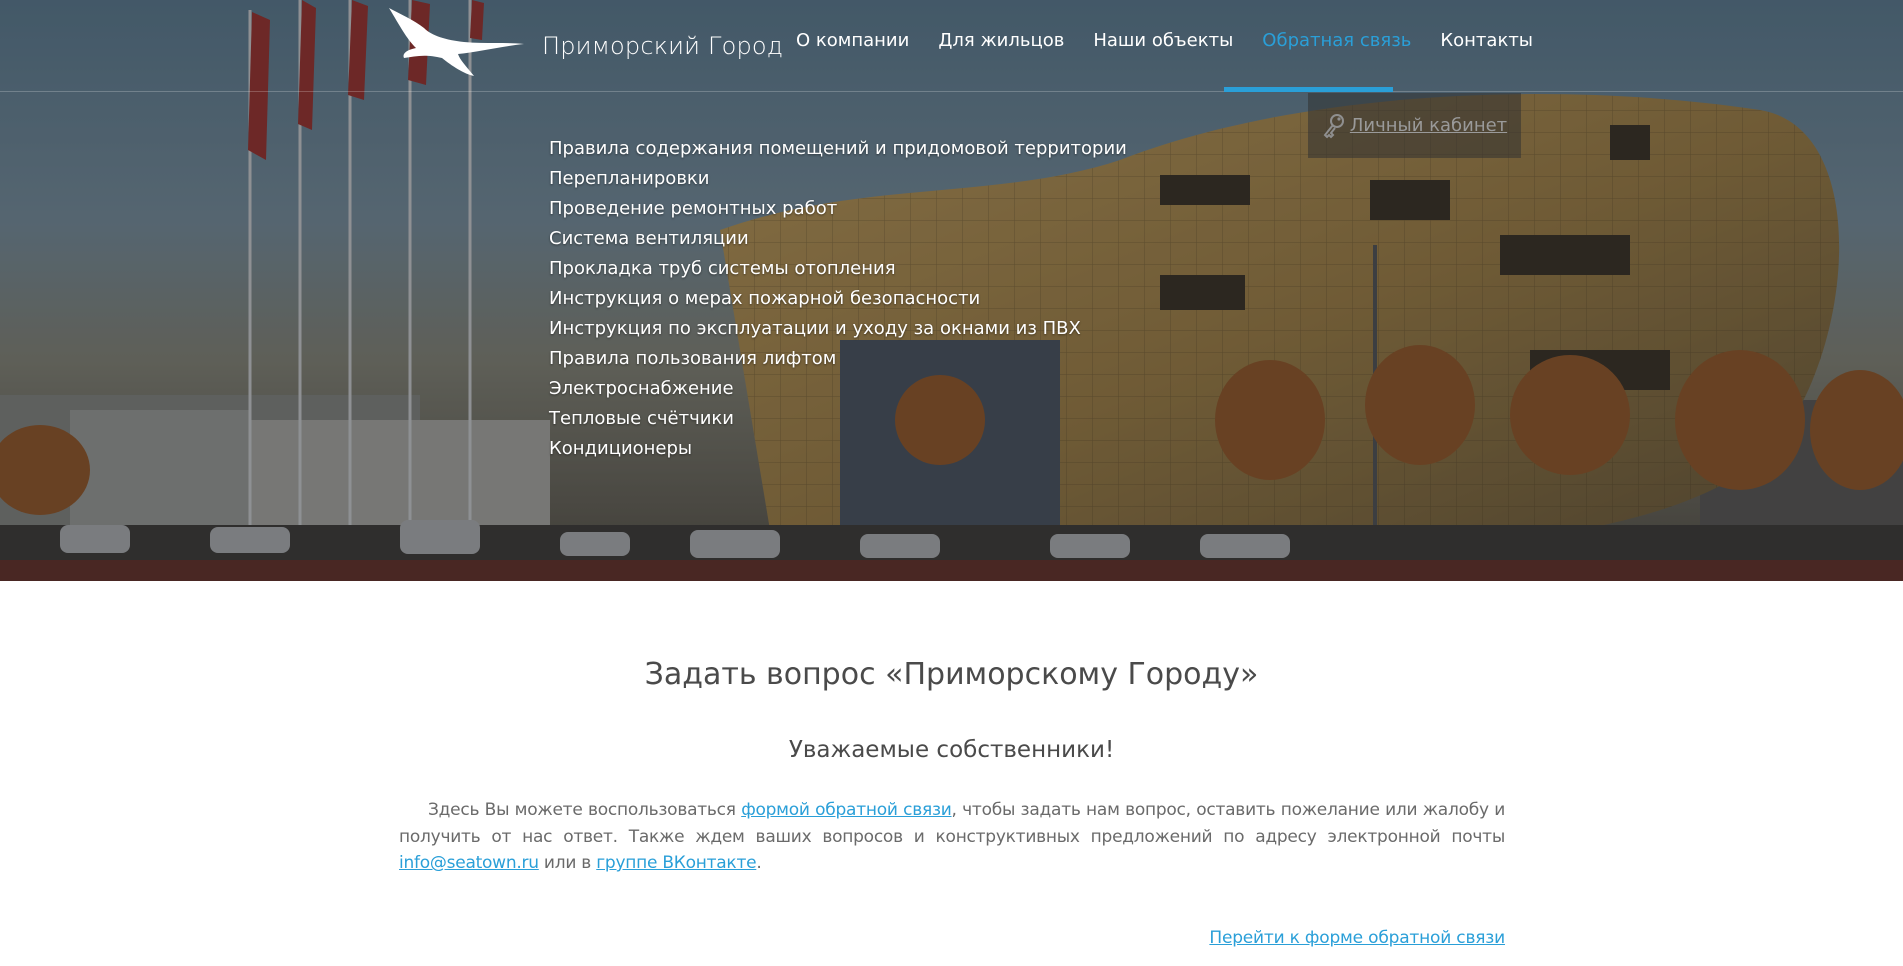 The image size is (1903, 966). What do you see at coordinates (1001, 40) in the screenshot?
I see `nav-item-residents: Для жильцов` at bounding box center [1001, 40].